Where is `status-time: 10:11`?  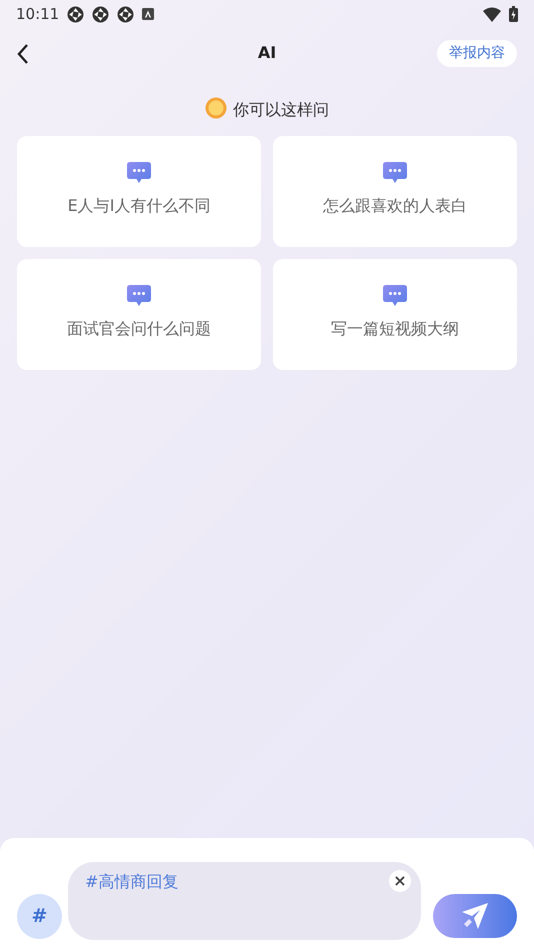 status-time: 10:11 is located at coordinates (38, 14).